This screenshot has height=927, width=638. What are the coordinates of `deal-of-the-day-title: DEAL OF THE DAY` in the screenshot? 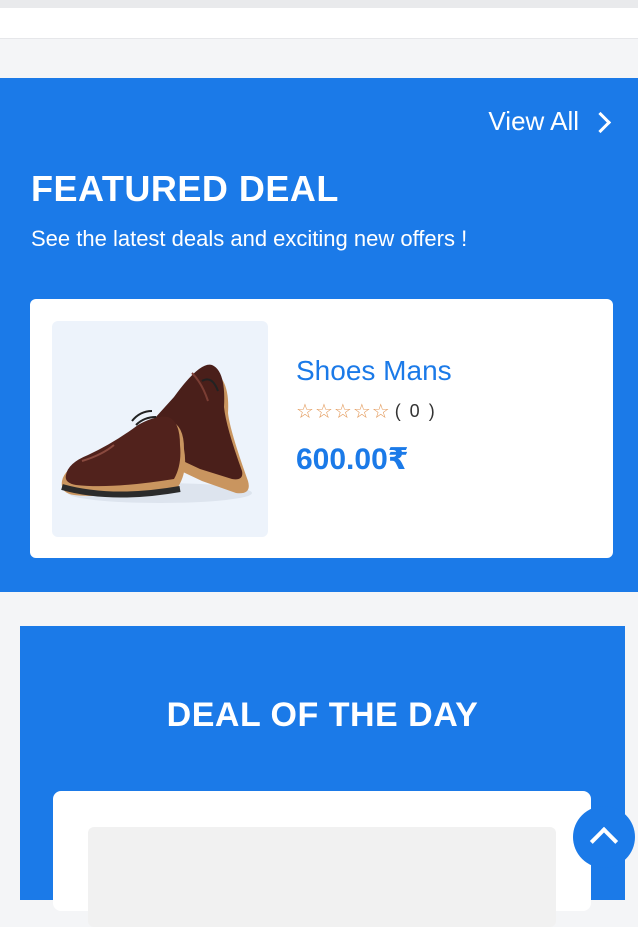 It's located at (322, 715).